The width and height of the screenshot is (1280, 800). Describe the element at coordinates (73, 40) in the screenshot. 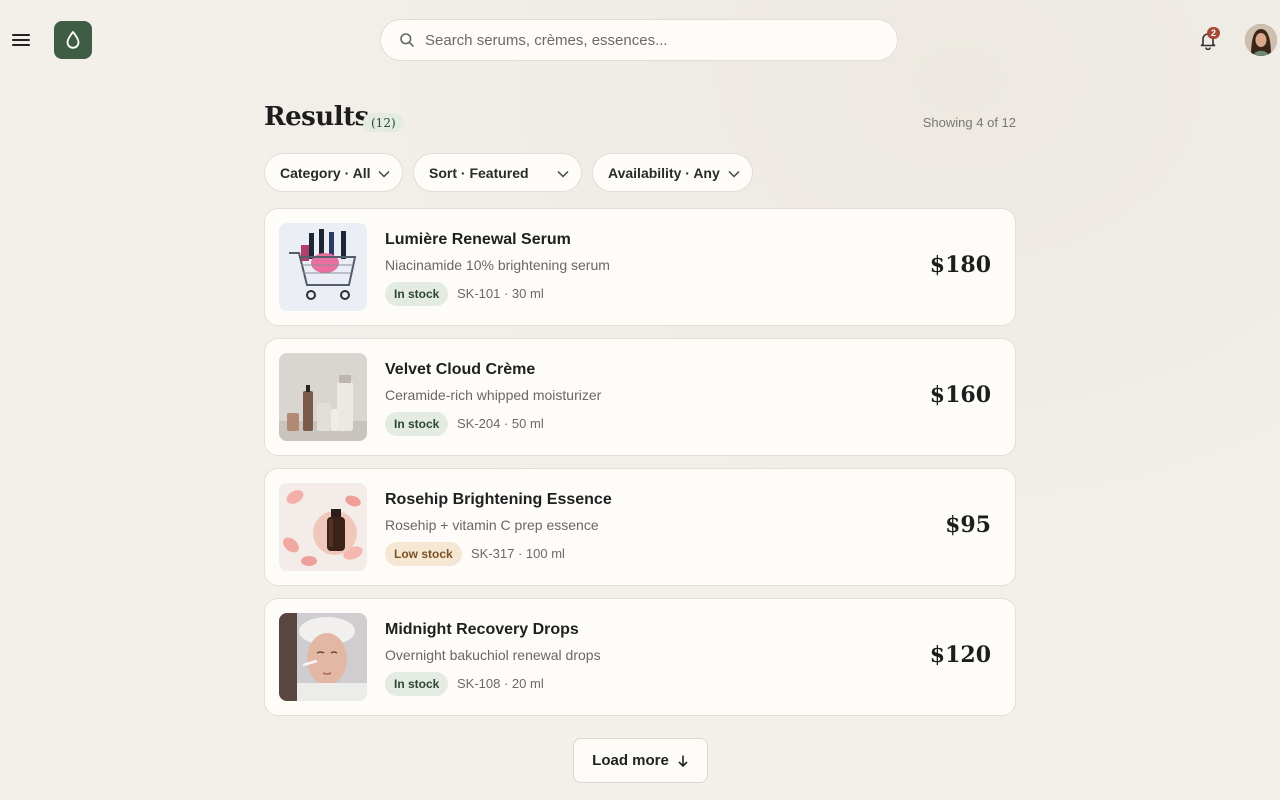

I see `logo-drop-icon` at that location.